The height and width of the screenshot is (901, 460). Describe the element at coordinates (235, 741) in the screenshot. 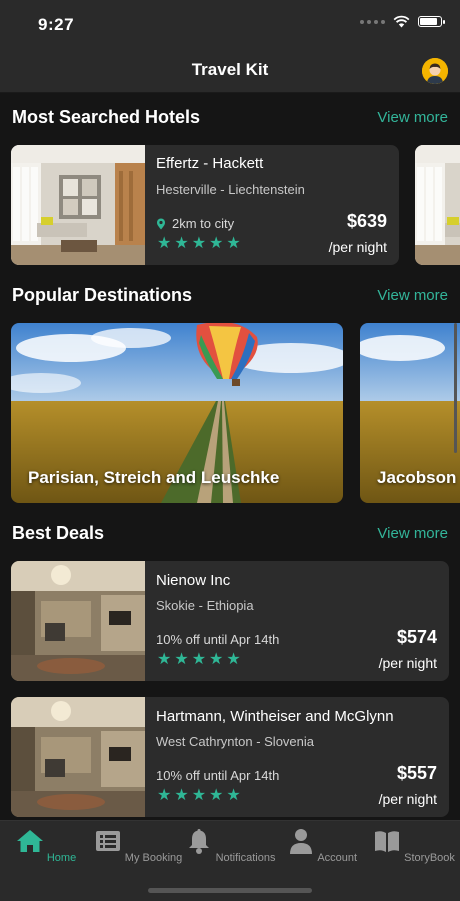

I see `deal-location: West Cathrynton - Slovenia` at that location.